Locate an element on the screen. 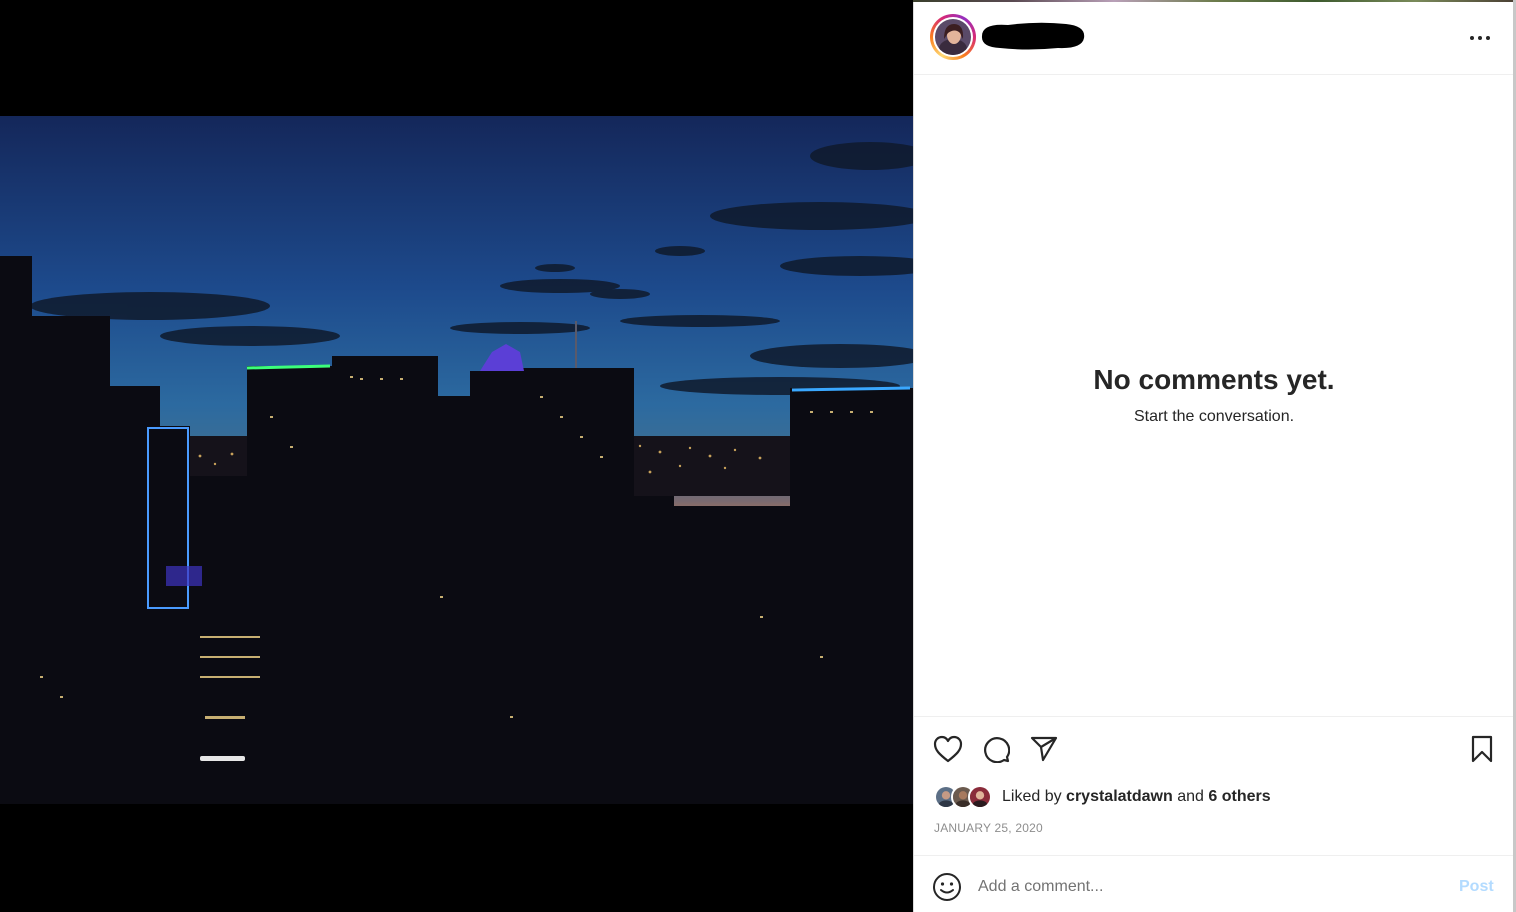 This screenshot has width=1516, height=912. liker-avatars is located at coordinates (965, 797).